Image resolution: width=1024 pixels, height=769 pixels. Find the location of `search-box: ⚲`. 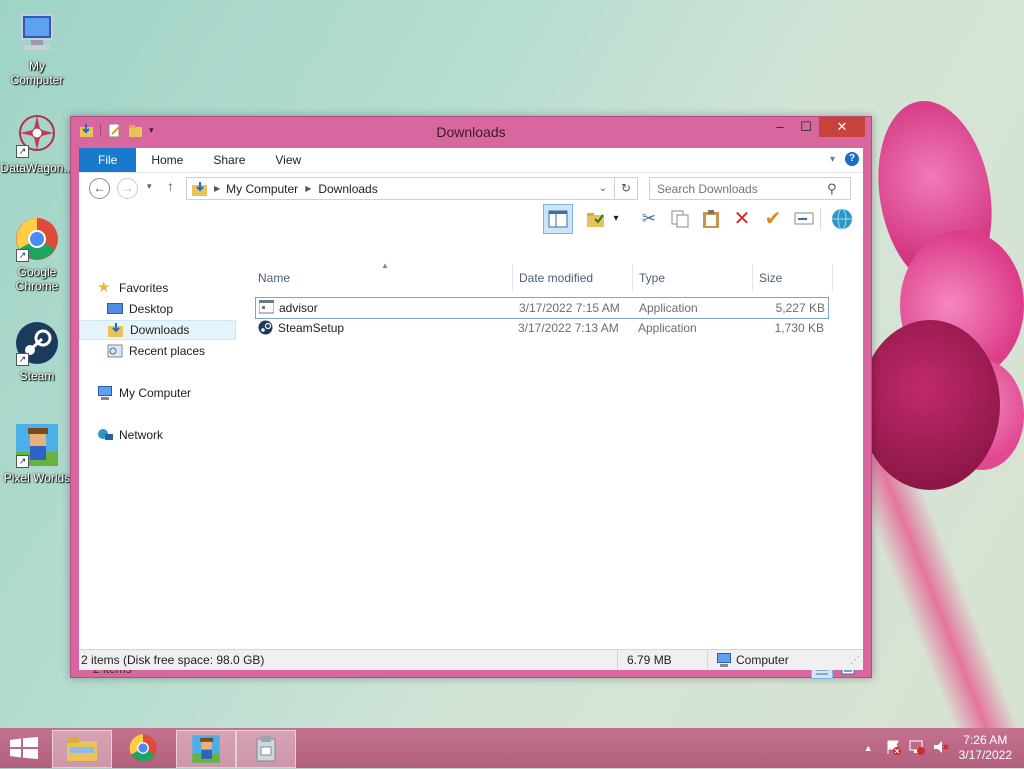

search-box: ⚲ is located at coordinates (750, 188).